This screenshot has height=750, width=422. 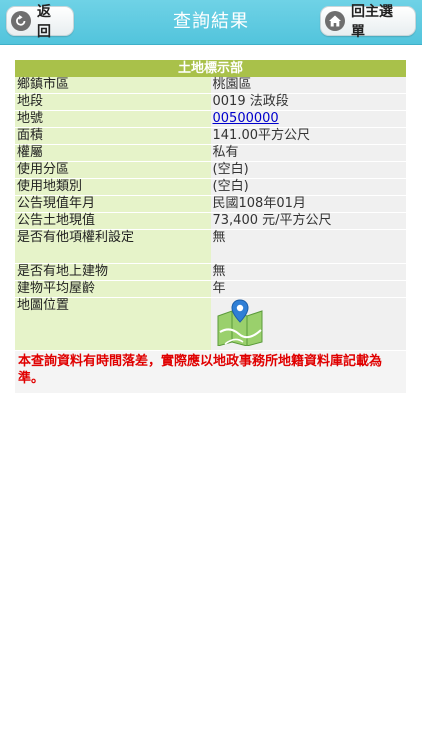 I want to click on row-label: 使用地類別, so click(x=113, y=187).